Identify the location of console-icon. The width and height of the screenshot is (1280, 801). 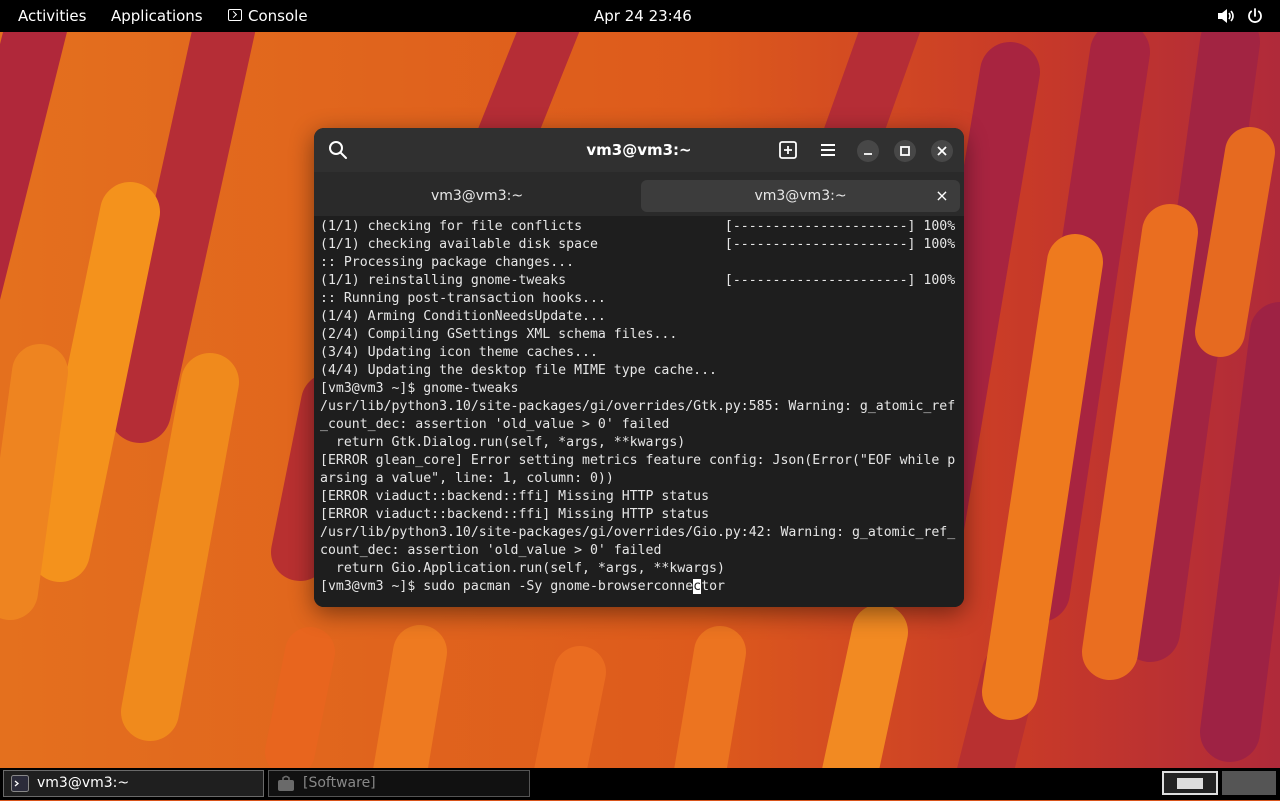
(235, 14).